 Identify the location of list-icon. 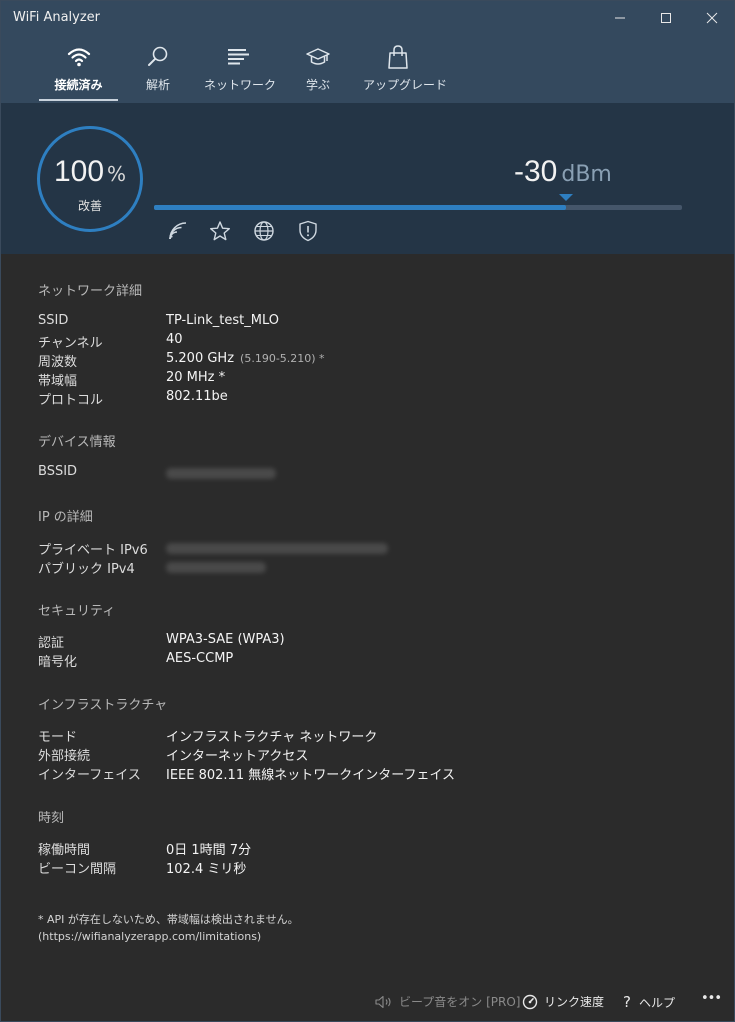
(238, 57).